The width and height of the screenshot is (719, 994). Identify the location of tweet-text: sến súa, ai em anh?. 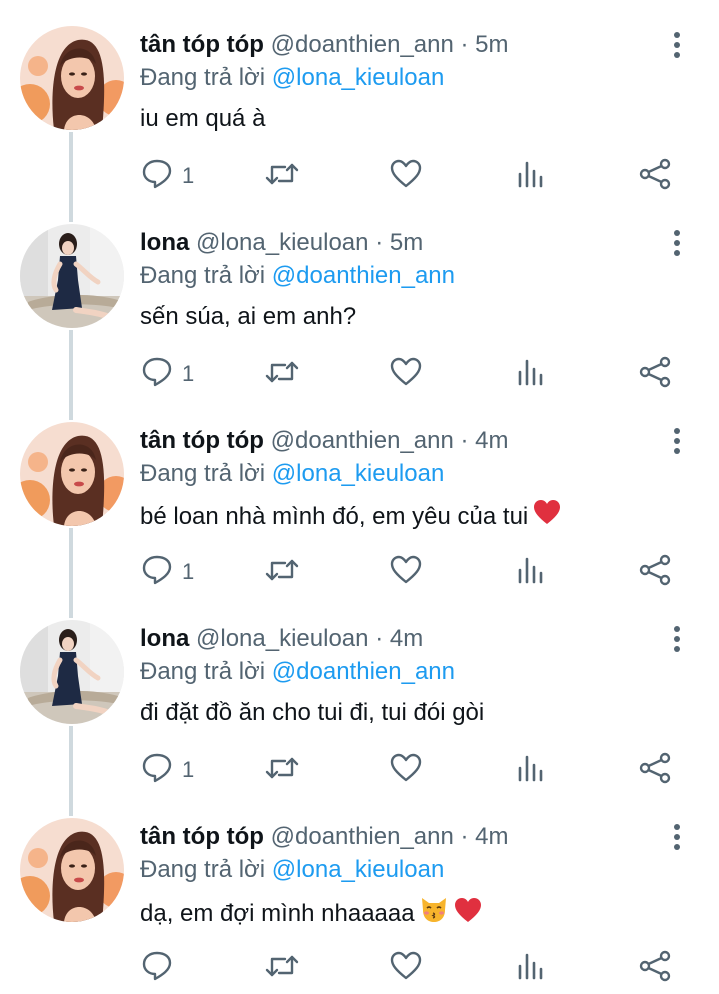
(248, 317).